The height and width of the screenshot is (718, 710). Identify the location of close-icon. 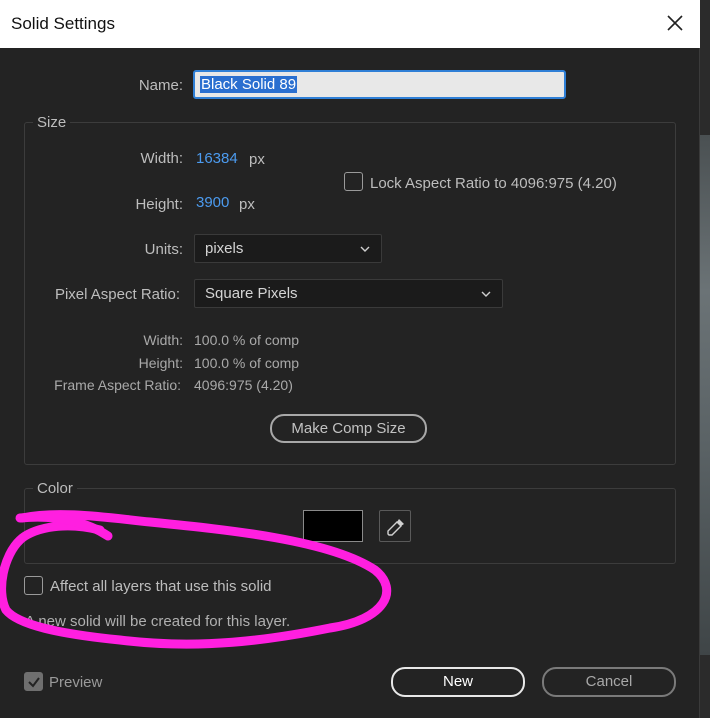
(675, 23).